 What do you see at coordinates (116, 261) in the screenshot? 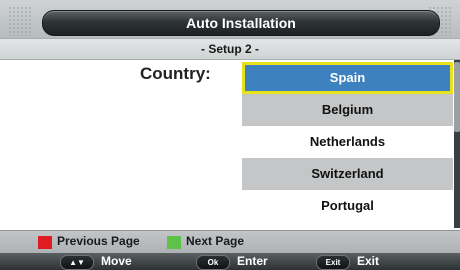
I see `move-hint-label: Move` at bounding box center [116, 261].